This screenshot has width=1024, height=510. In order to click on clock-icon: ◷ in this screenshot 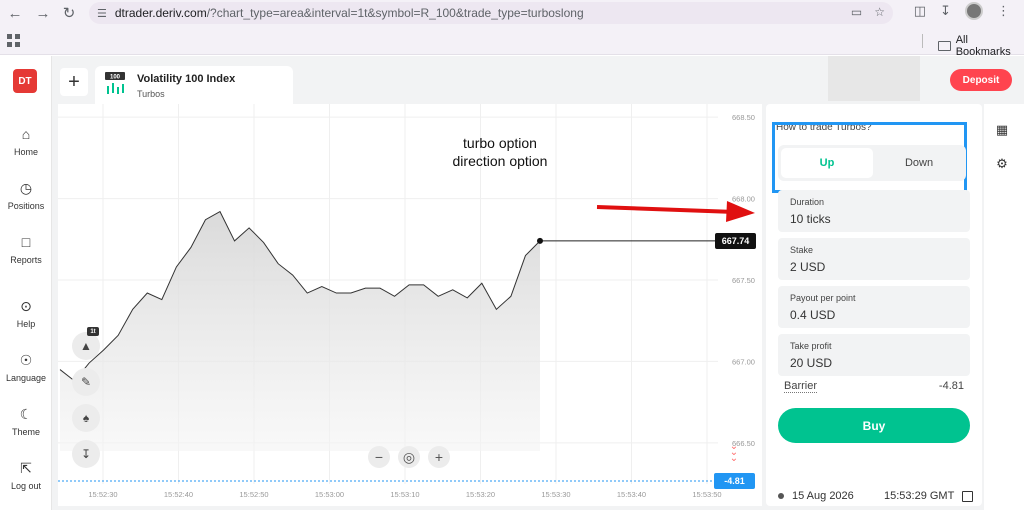, I will do `click(26, 188)`.